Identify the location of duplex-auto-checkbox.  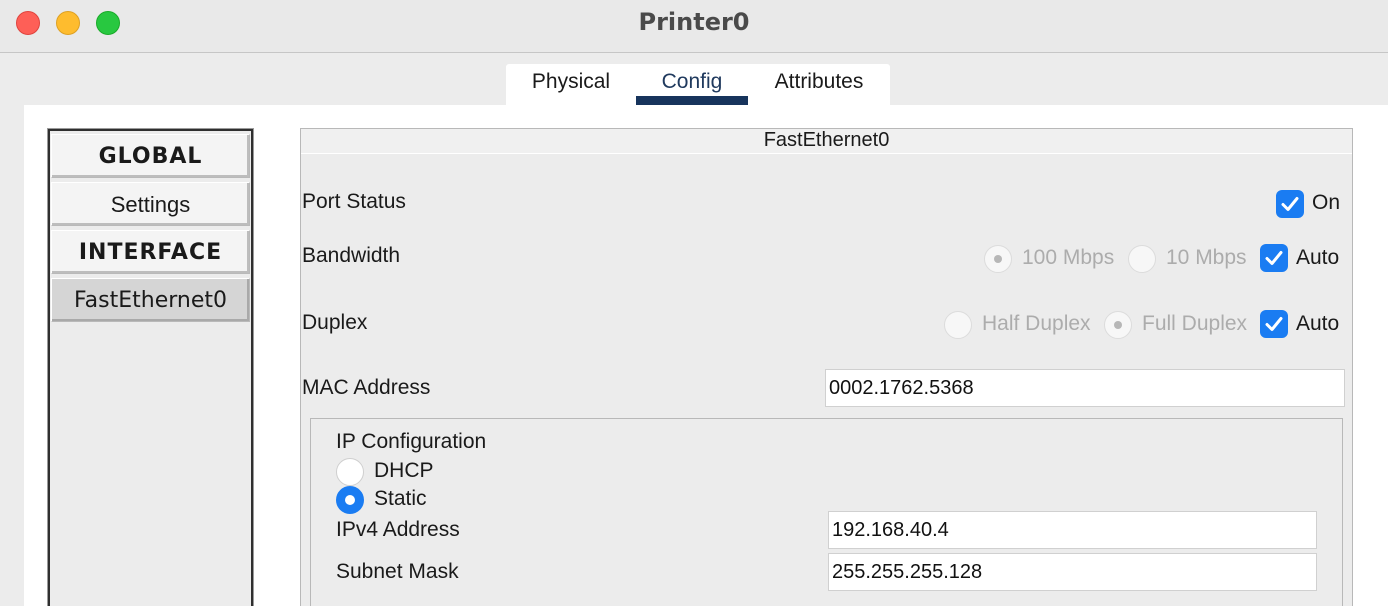
(1274, 324).